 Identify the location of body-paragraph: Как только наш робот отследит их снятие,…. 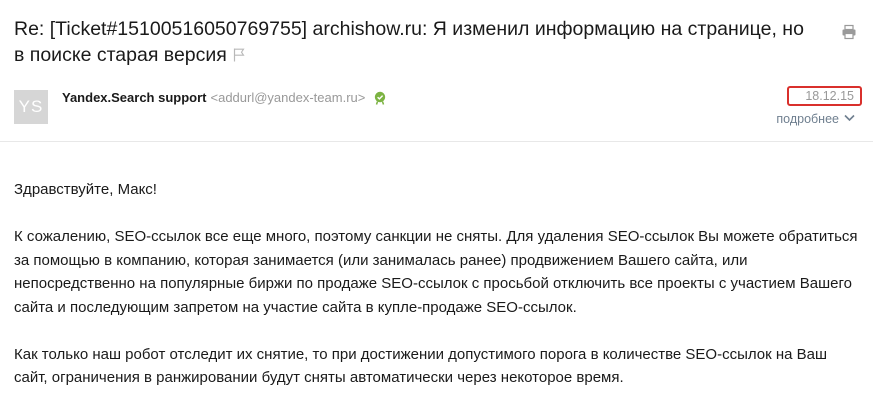
(421, 366).